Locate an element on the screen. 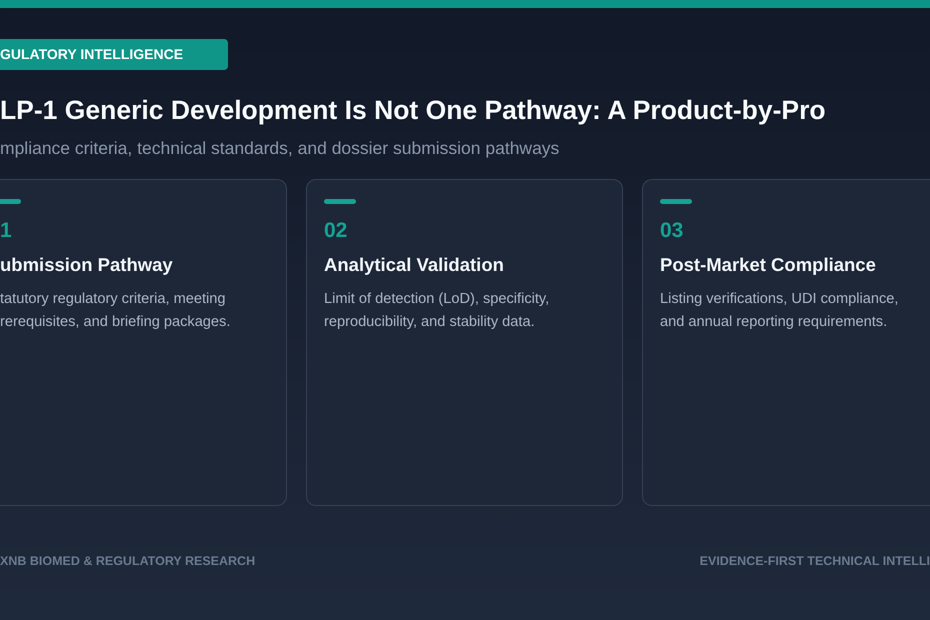  card-description: Listing verifications, UDI compliance, and annual reporting requirements. is located at coordinates (780, 311).